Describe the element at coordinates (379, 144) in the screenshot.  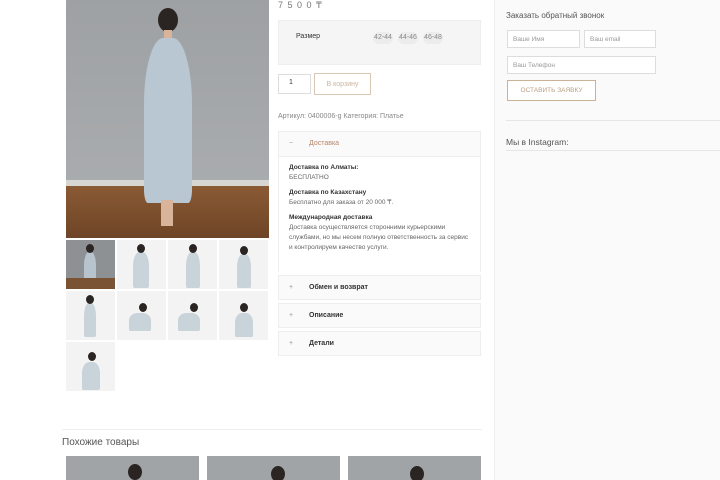
I see `accordion-header-delivery: − Доставка` at that location.